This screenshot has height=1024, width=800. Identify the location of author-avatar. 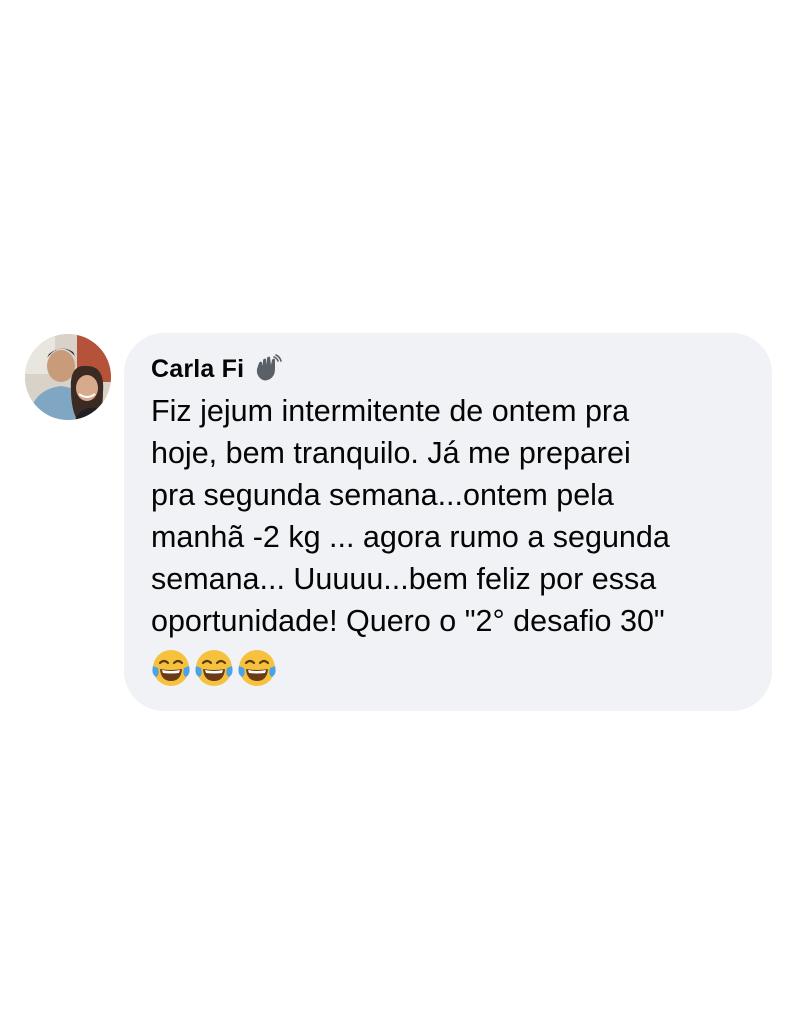
(68, 377).